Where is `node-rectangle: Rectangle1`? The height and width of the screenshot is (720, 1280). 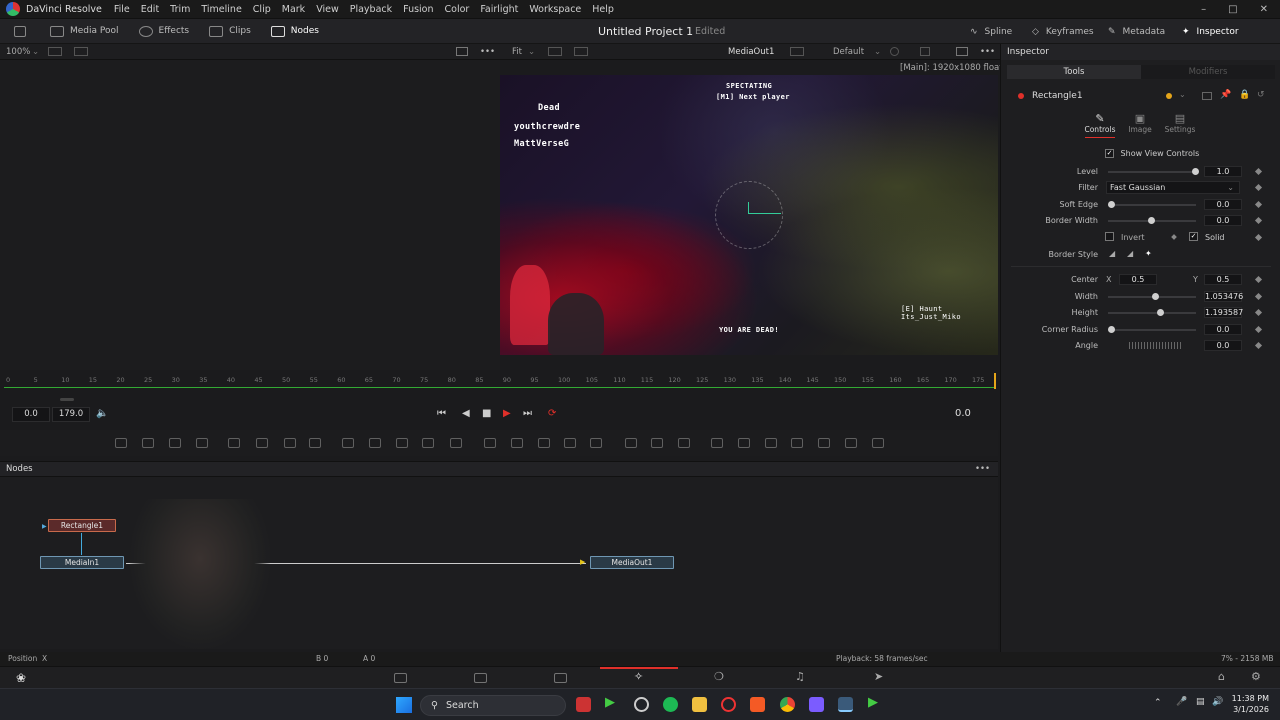 node-rectangle: Rectangle1 is located at coordinates (82, 525).